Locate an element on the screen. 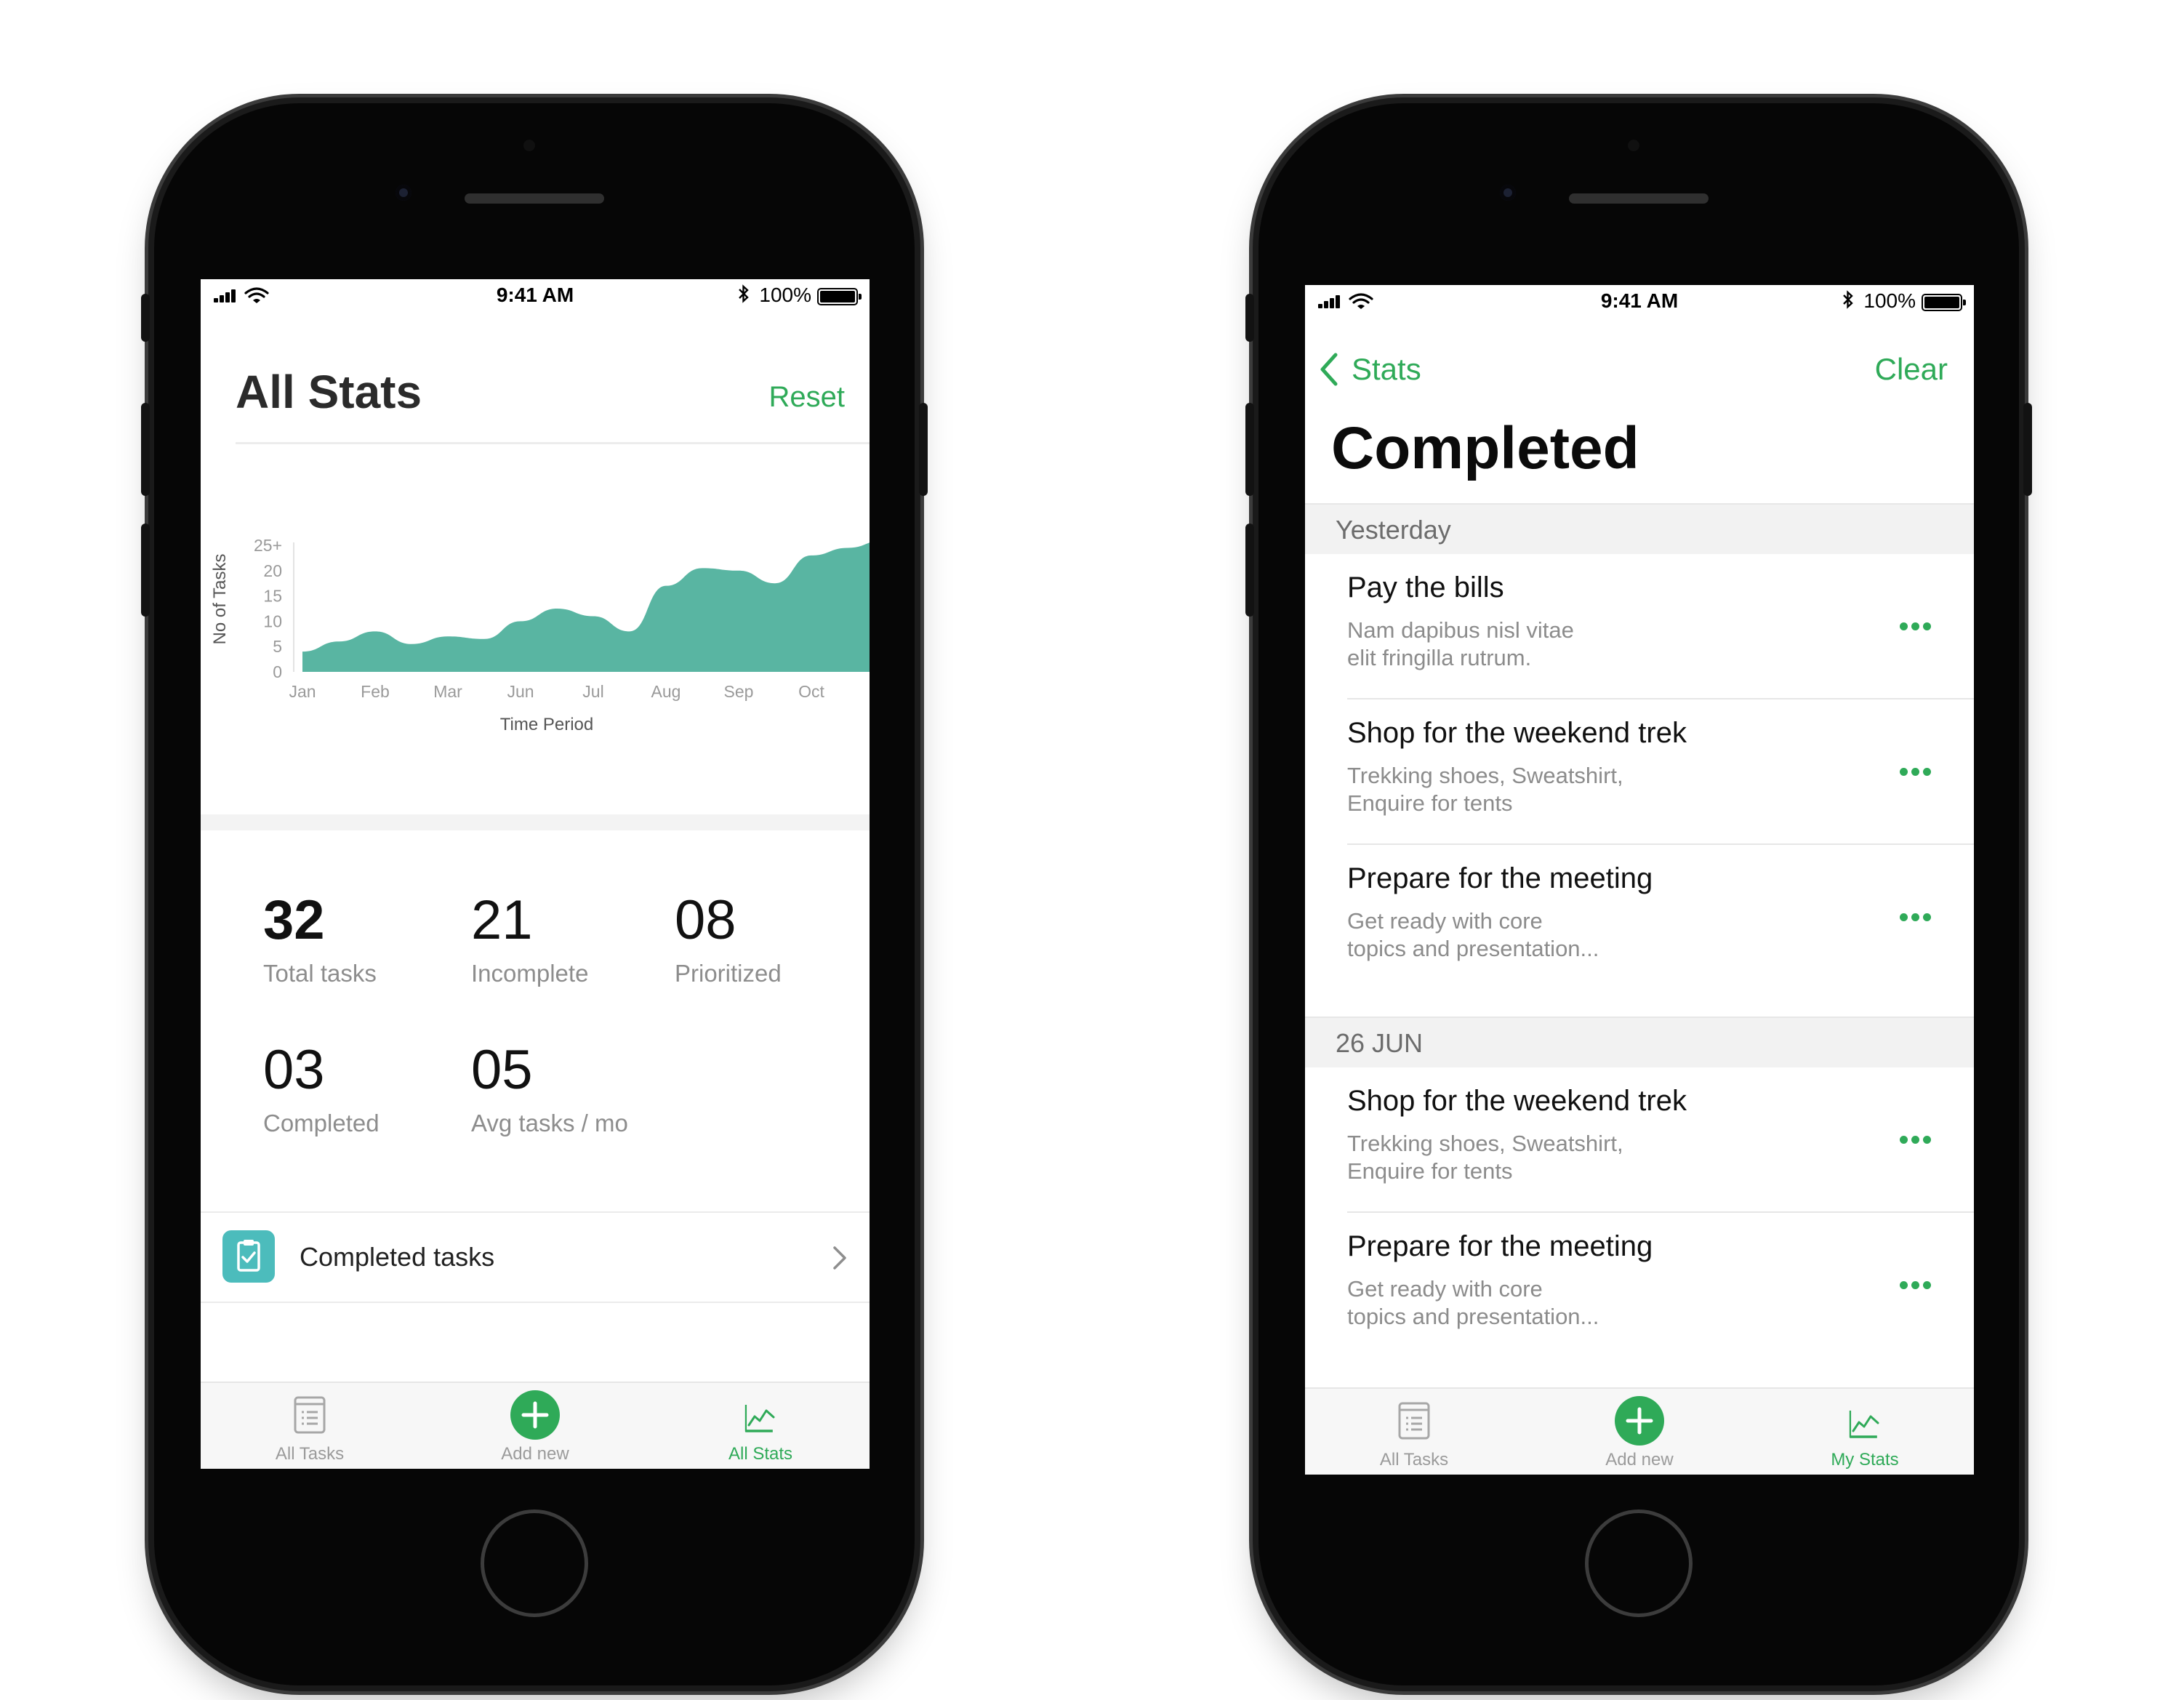  chart-y-tick-label: 20 is located at coordinates (272, 570).